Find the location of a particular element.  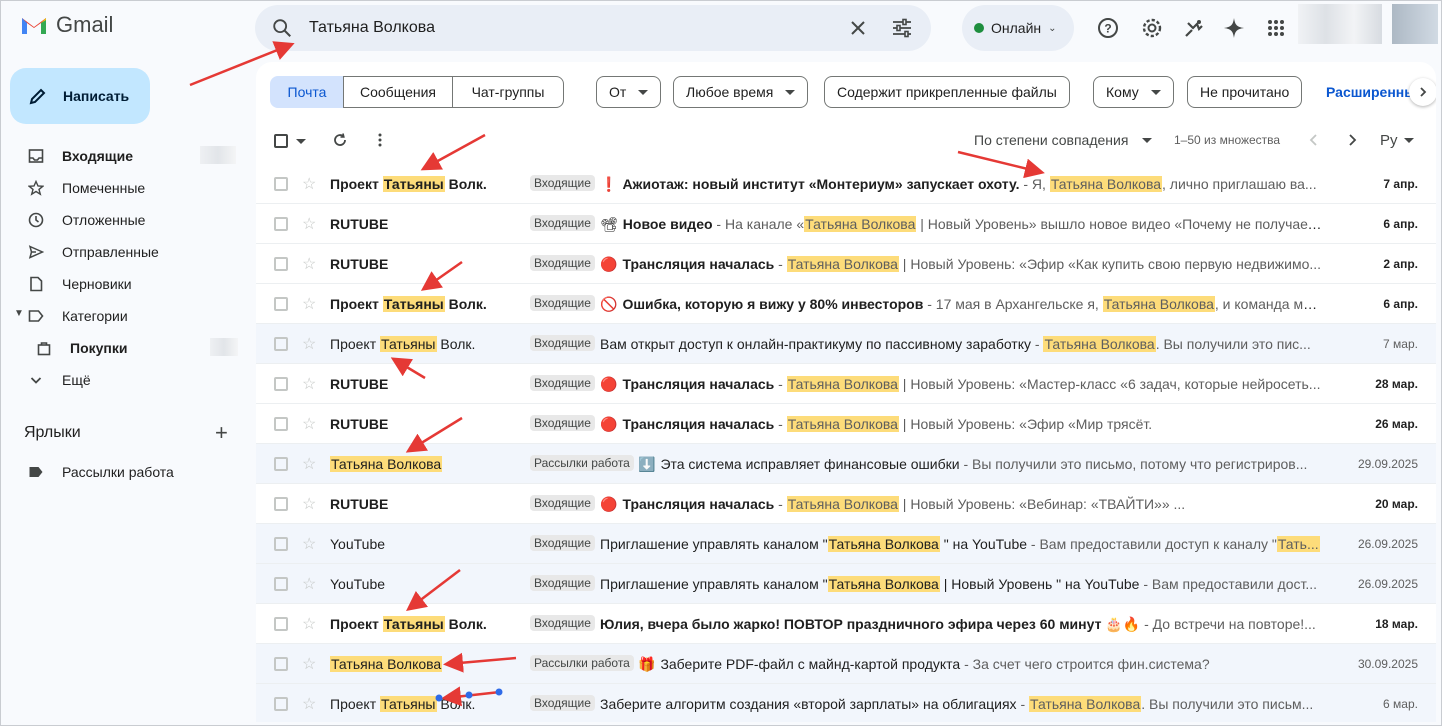

email-date: 7 апр. is located at coordinates (1400, 184).